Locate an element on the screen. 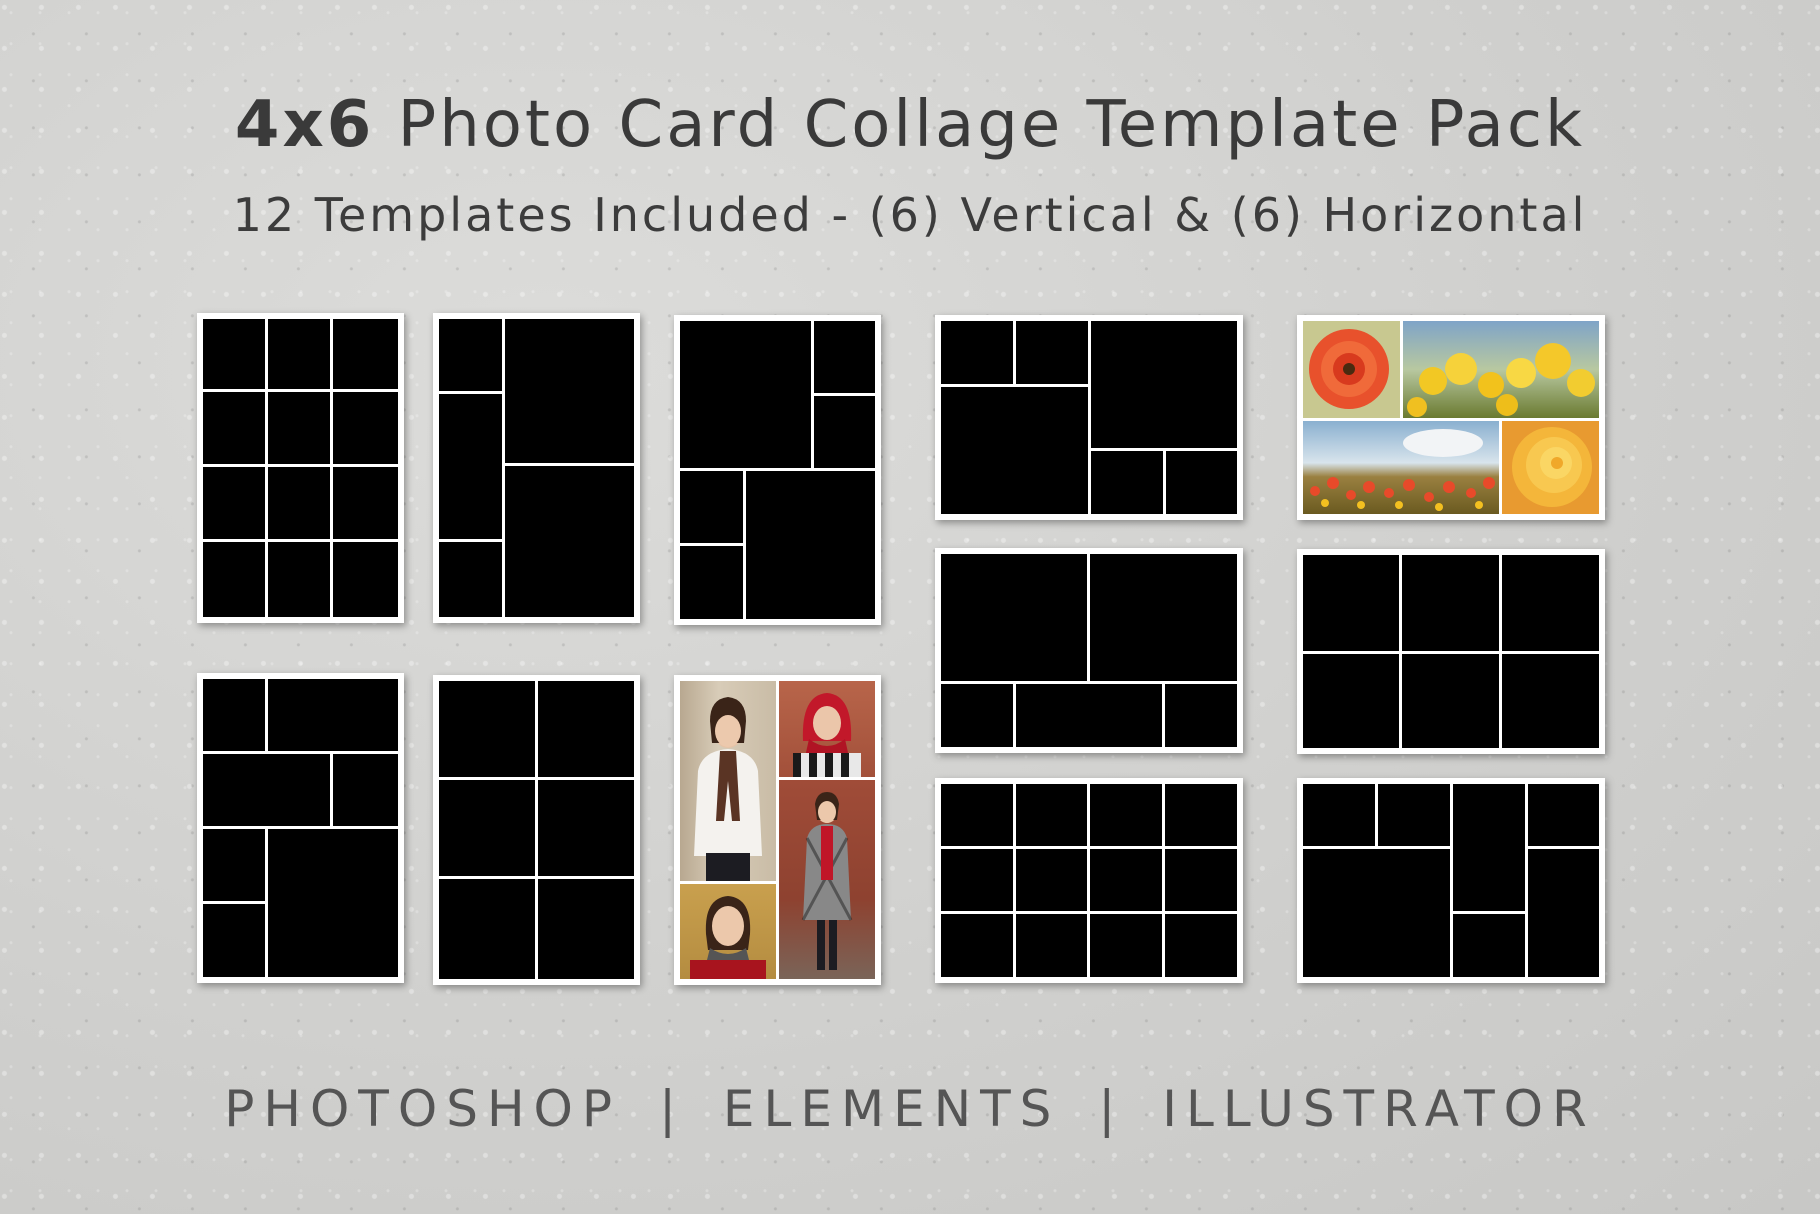 This screenshot has width=1820, height=1214. template-card-h6 is located at coordinates (1451, 880).